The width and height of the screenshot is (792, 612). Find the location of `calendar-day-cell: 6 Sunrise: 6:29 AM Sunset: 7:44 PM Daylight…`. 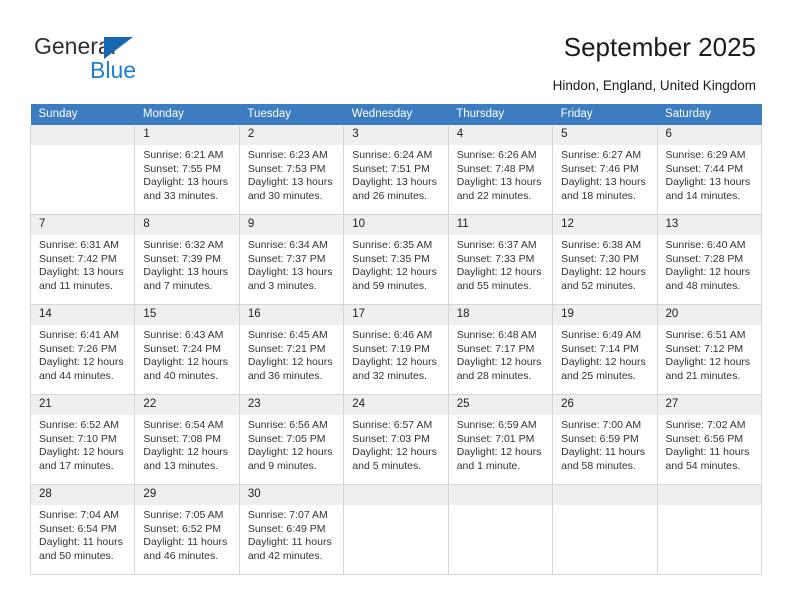

calendar-day-cell: 6 Sunrise: 6:29 AM Sunset: 7:44 PM Daylight… is located at coordinates (709, 170).